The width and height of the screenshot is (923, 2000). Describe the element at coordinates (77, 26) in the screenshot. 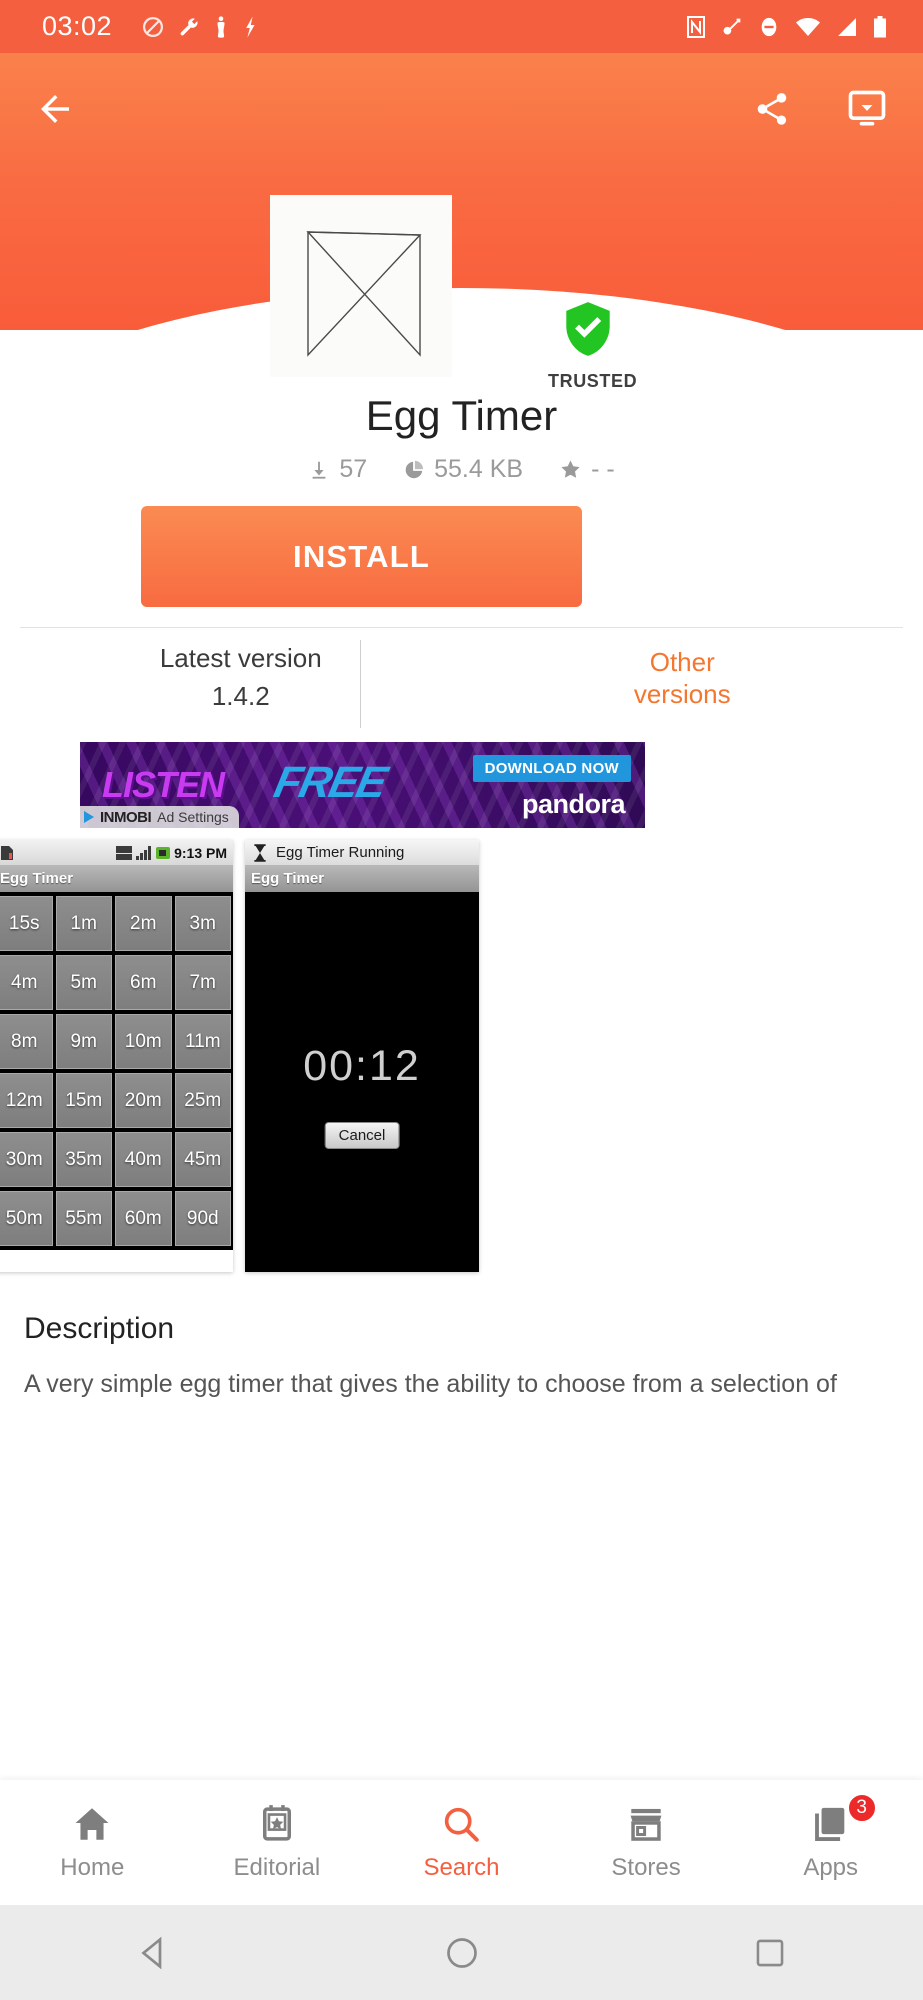

I see `status-clock: 03:02` at that location.